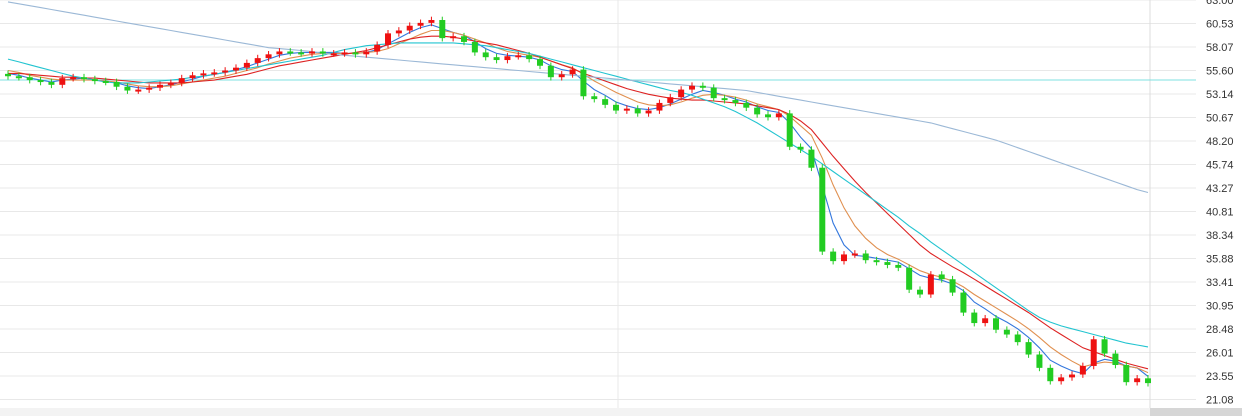 This screenshot has width=1242, height=416. What do you see at coordinates (1196, 412) in the screenshot?
I see `bottom-toolbar-strip` at bounding box center [1196, 412].